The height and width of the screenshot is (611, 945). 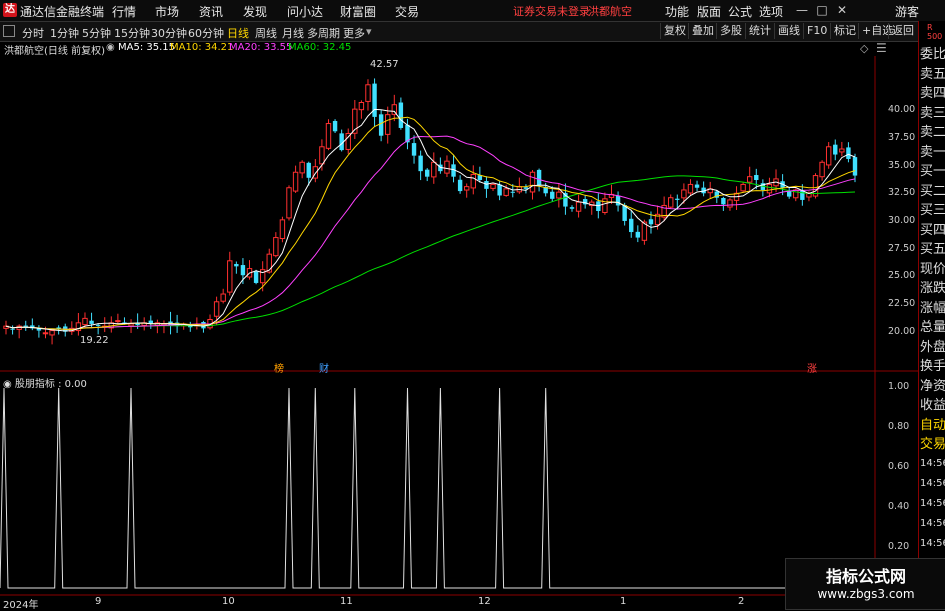 I want to click on quote-label: 卖二, so click(x=932, y=132).